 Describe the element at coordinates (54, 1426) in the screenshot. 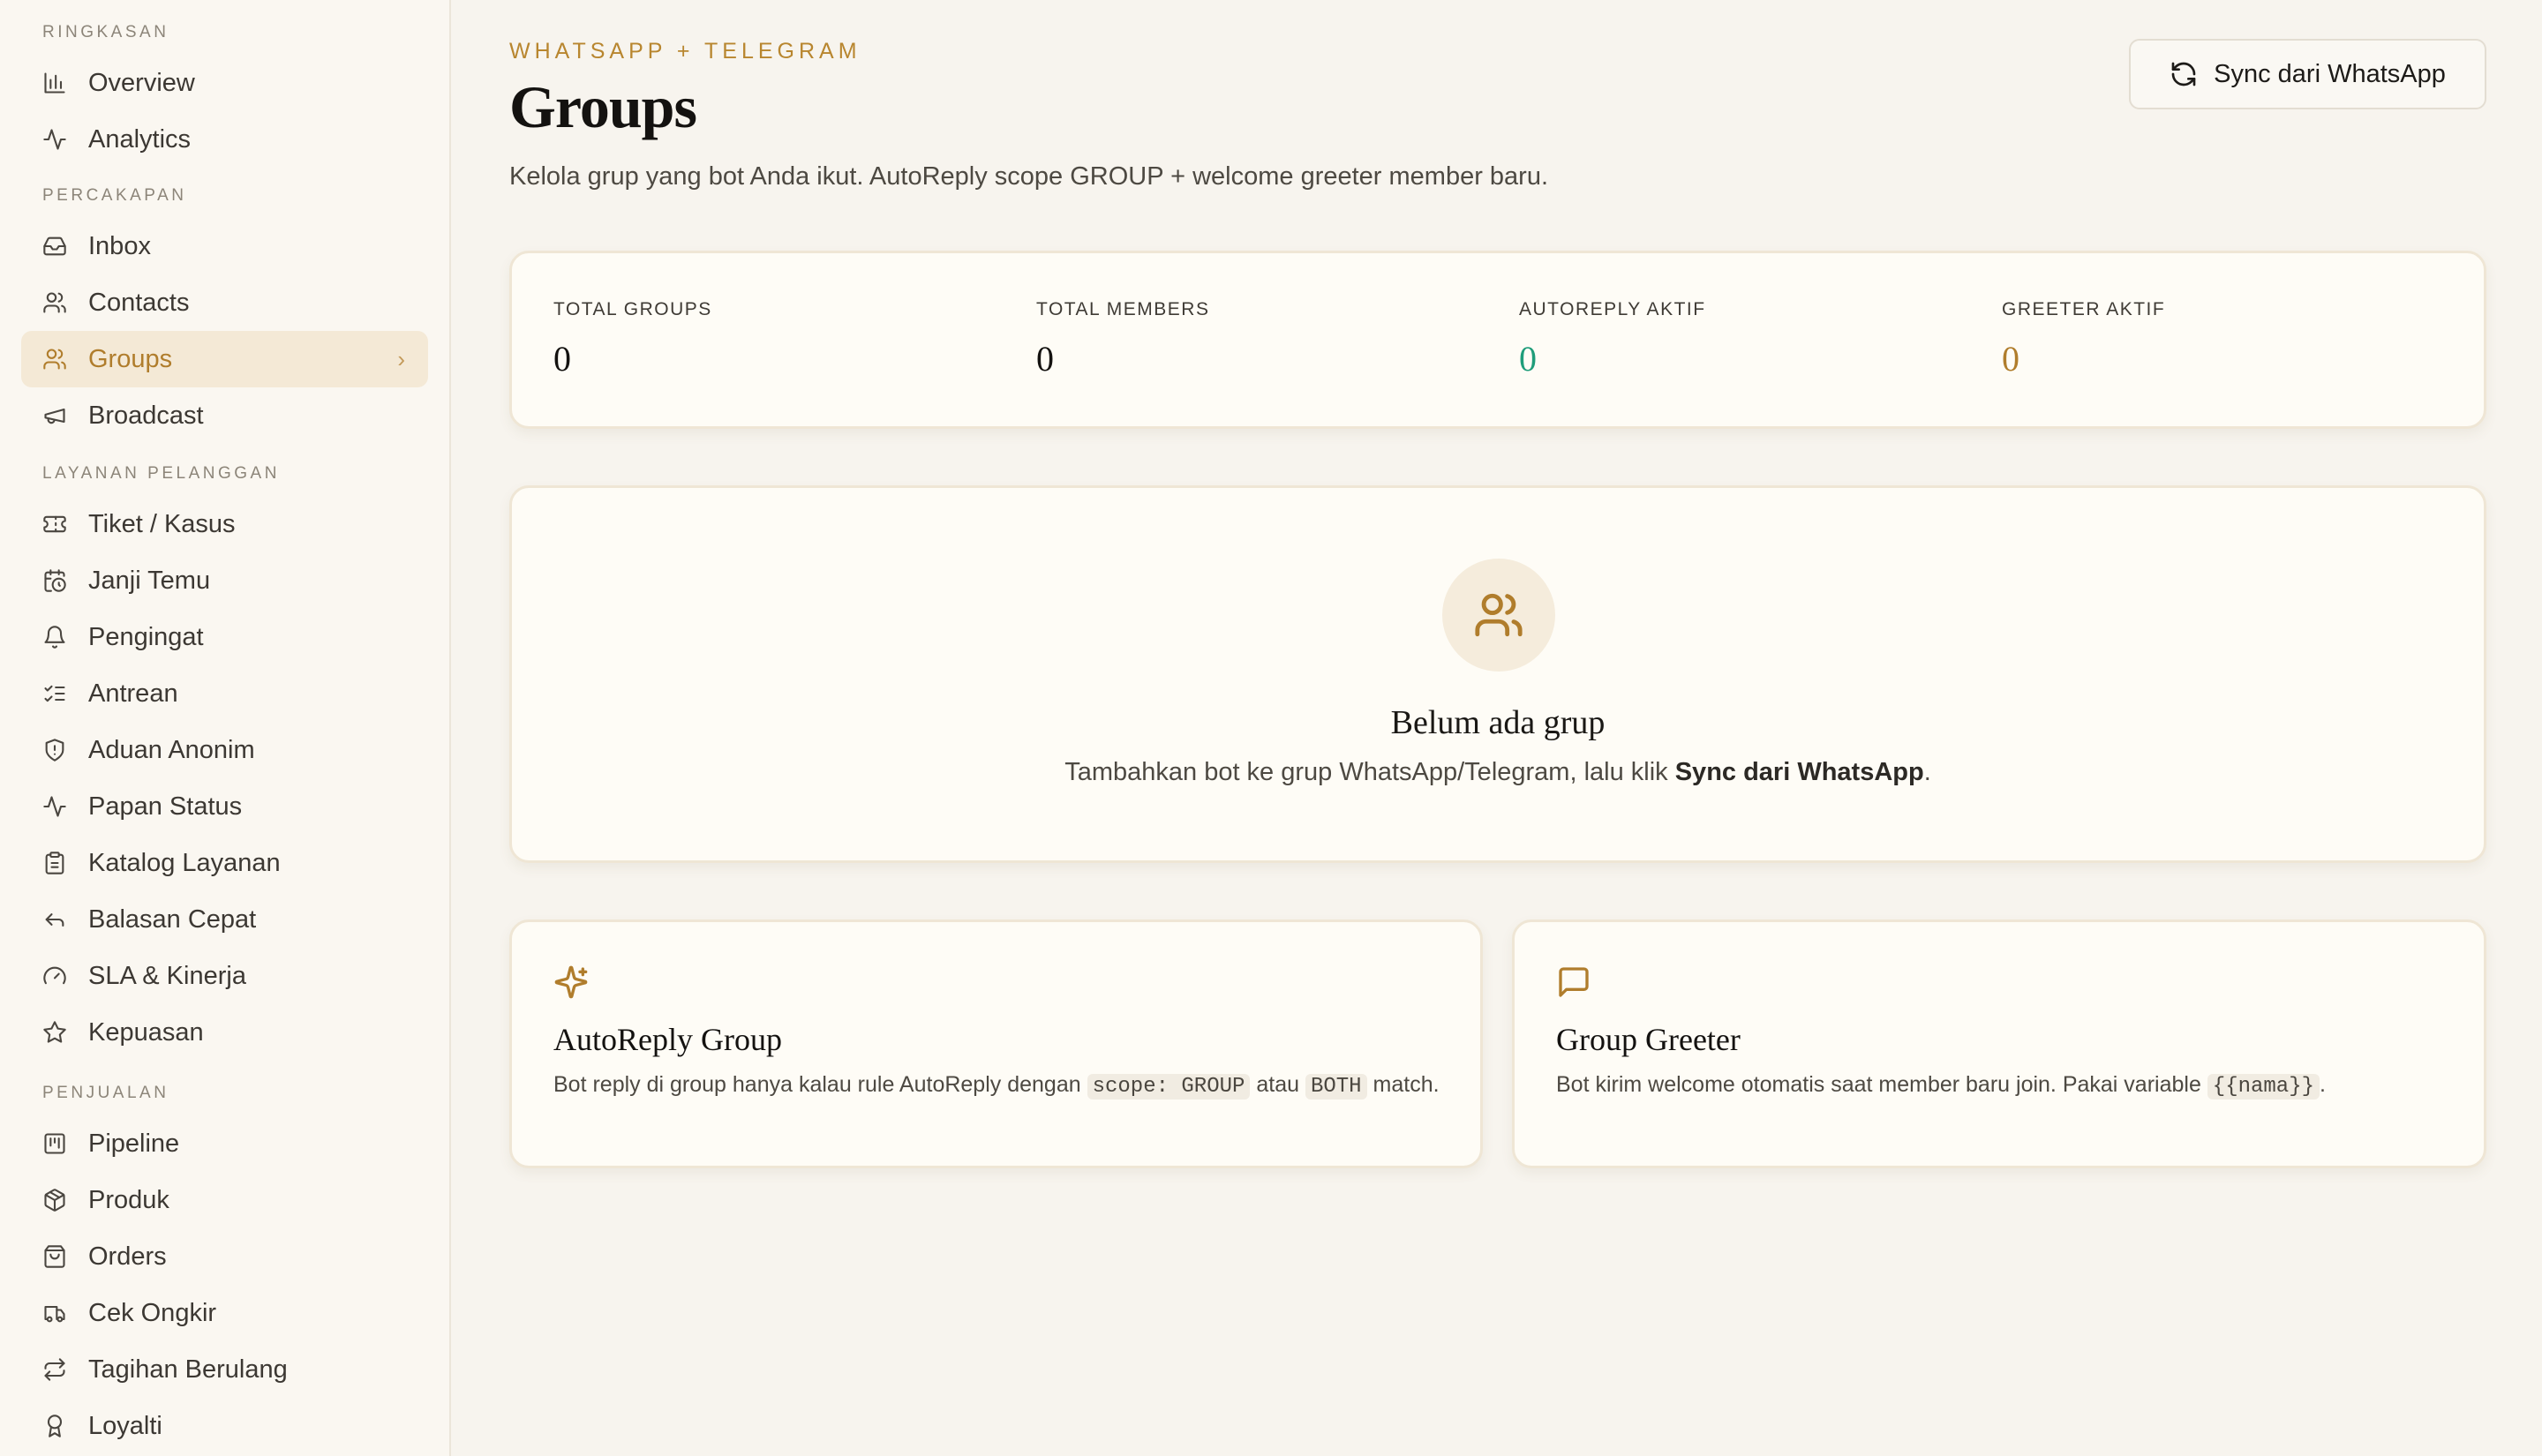

I see `award-icon` at that location.